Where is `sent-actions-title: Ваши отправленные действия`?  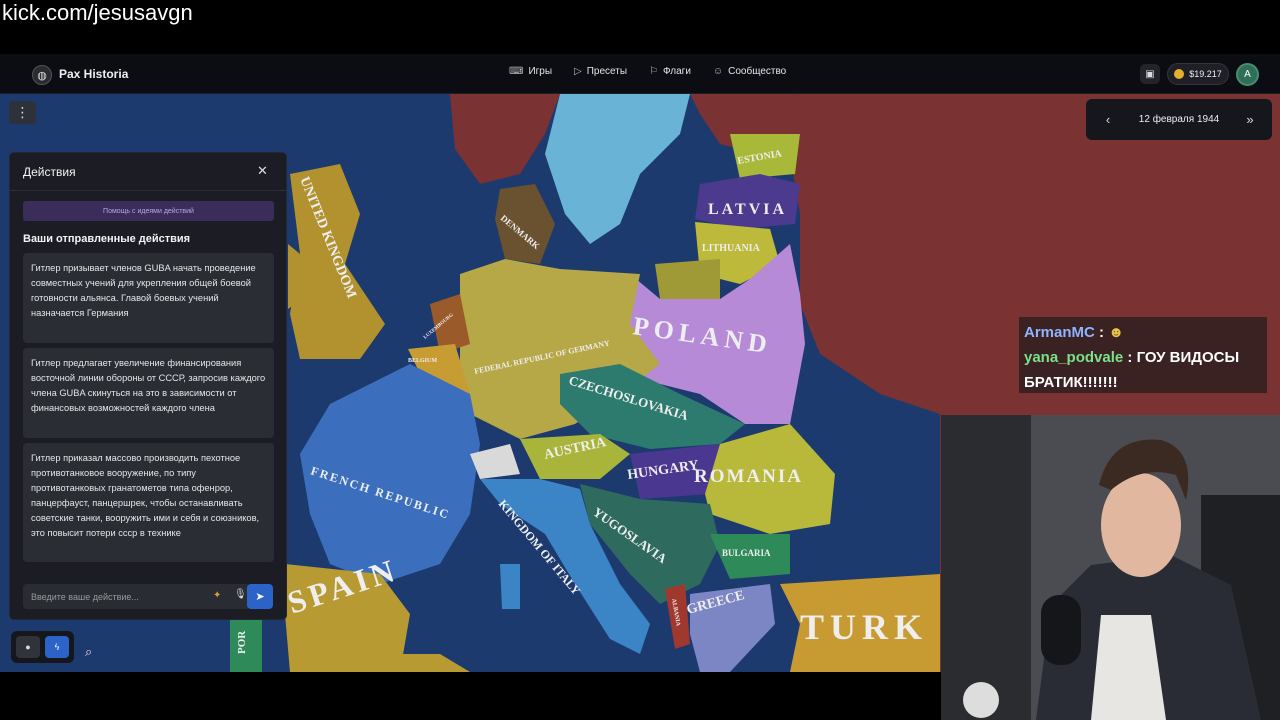
sent-actions-title: Ваши отправленные действия is located at coordinates (107, 239).